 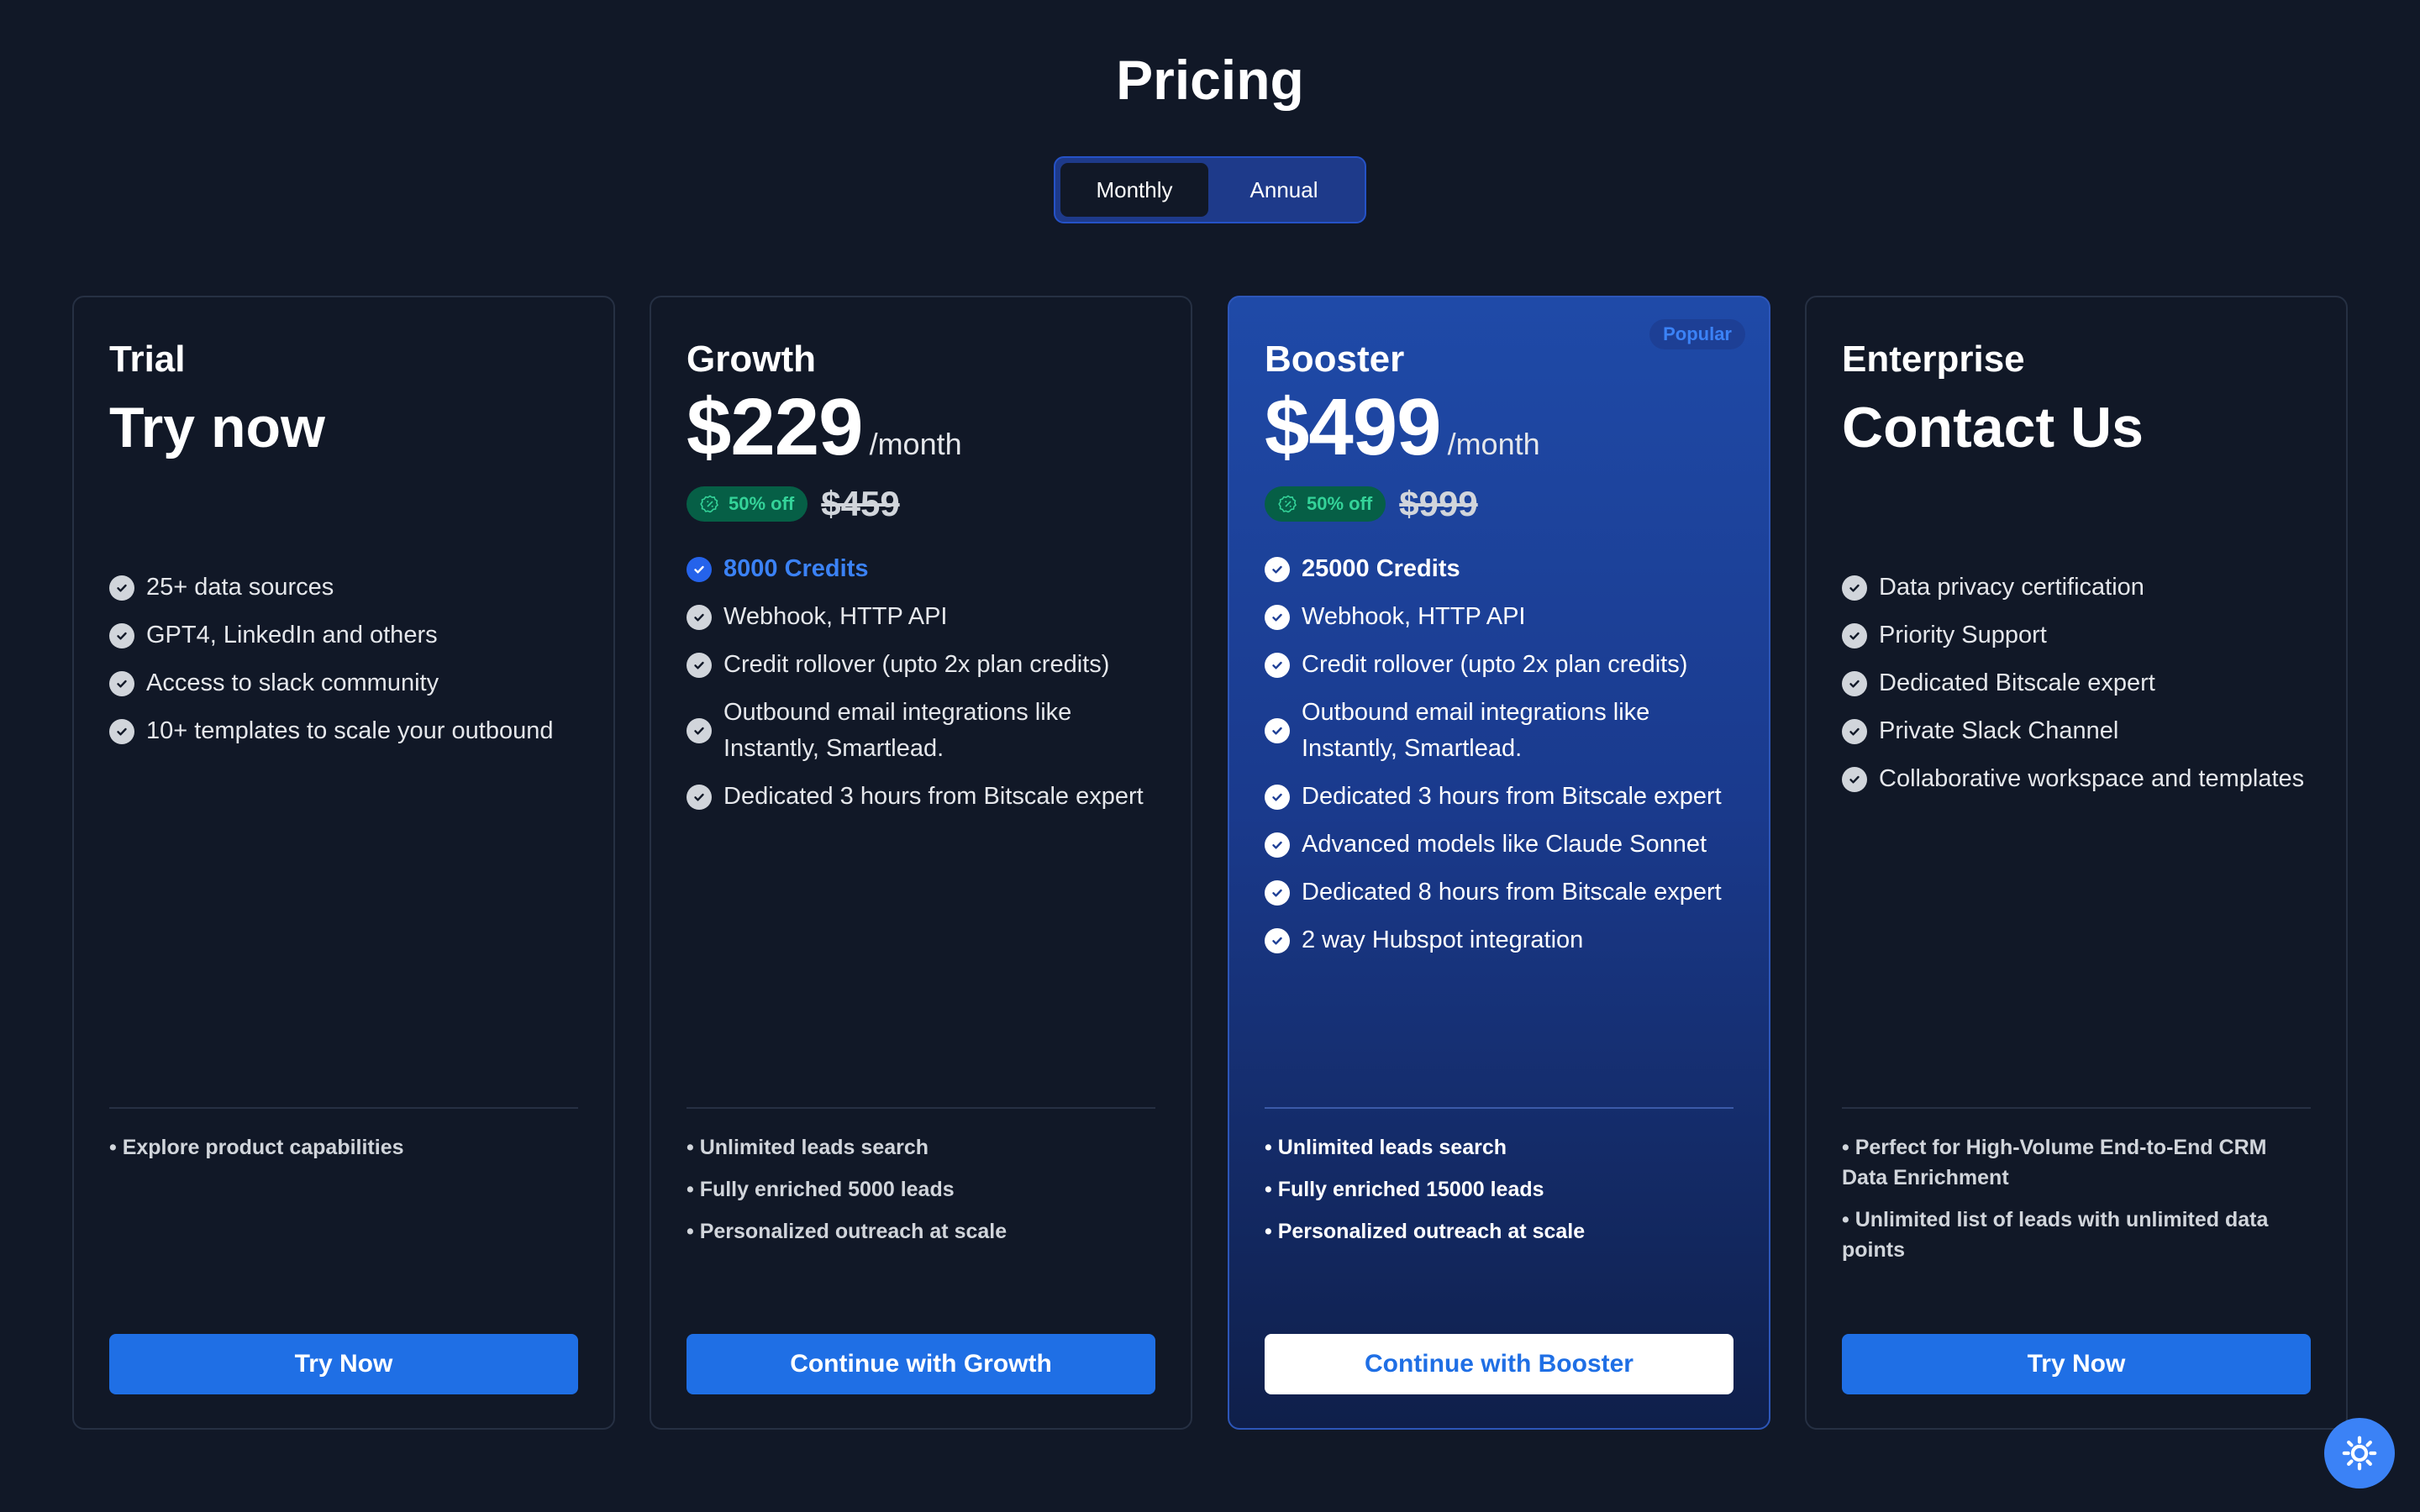 I want to click on feature-item: GPT4, LinkedIn and others, so click(x=344, y=635).